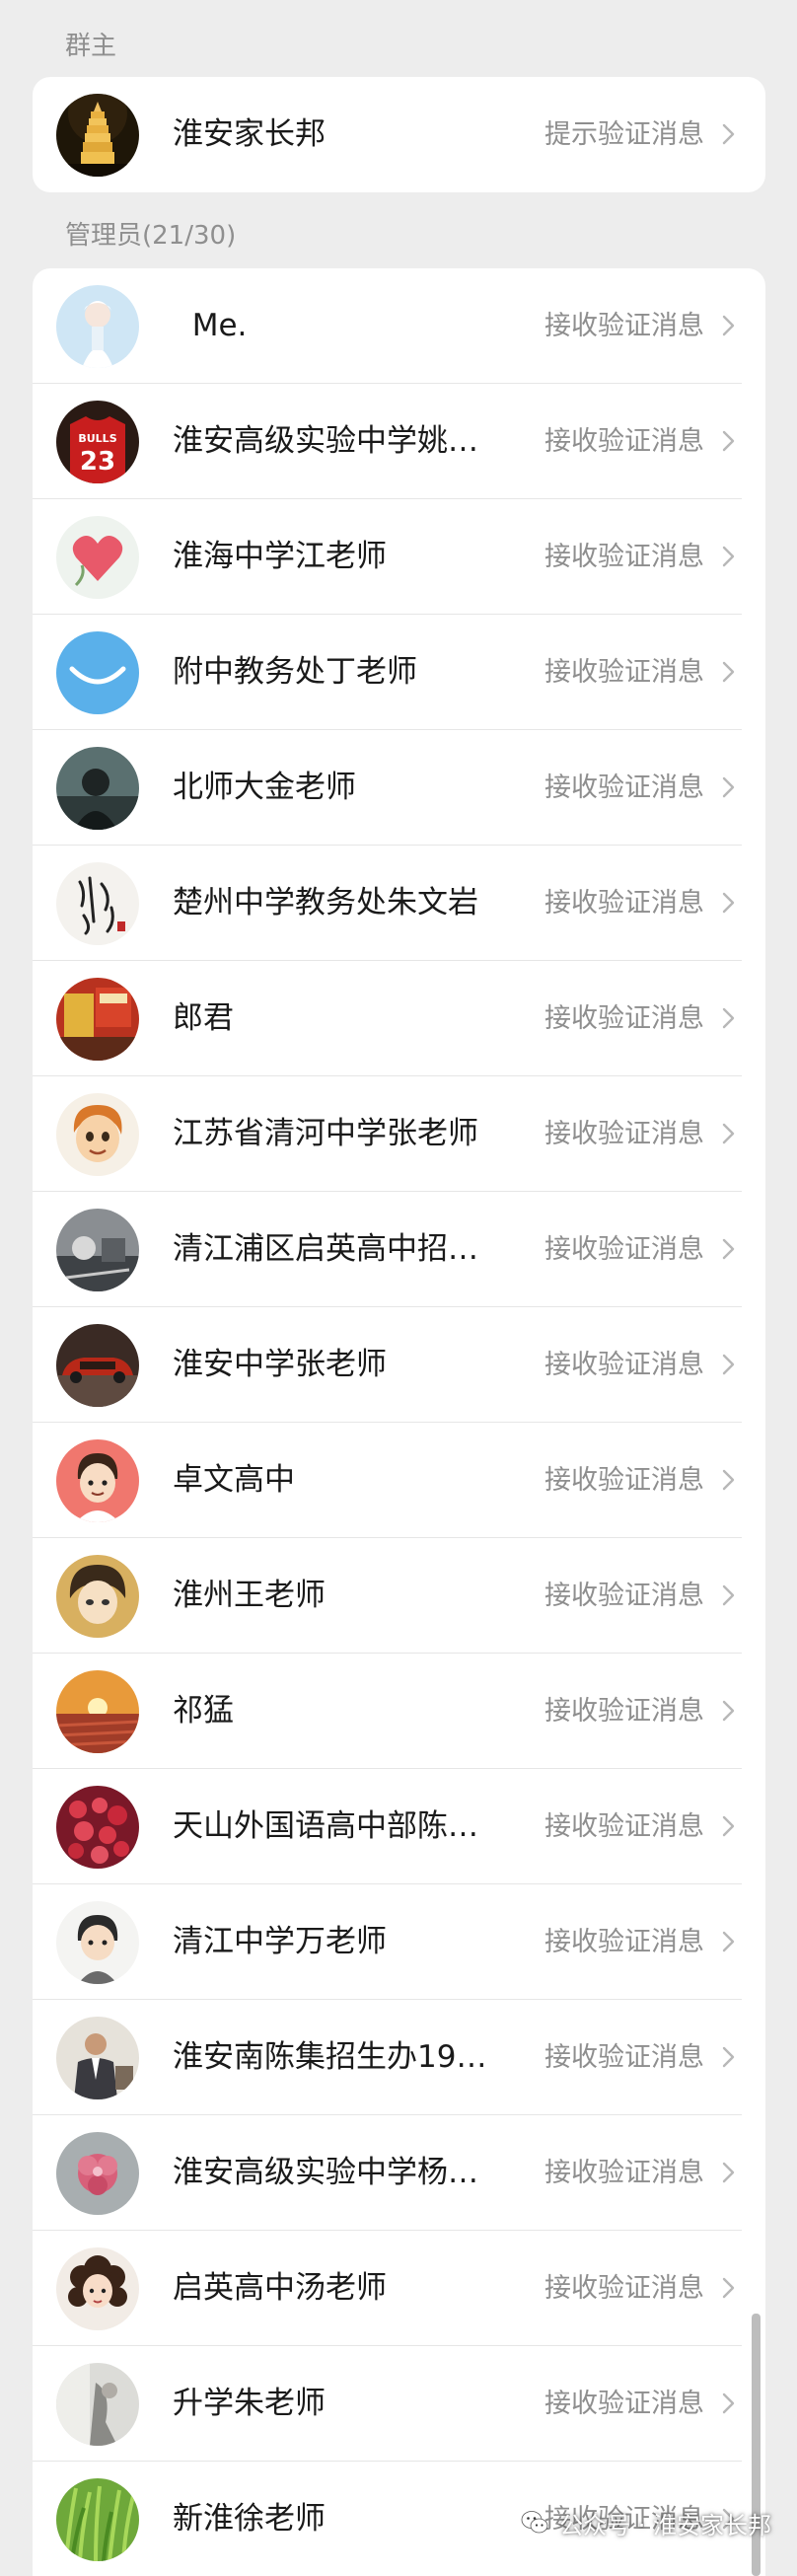 Image resolution: width=797 pixels, height=2576 pixels. What do you see at coordinates (203, 1018) in the screenshot?
I see `member-name: 郎君` at bounding box center [203, 1018].